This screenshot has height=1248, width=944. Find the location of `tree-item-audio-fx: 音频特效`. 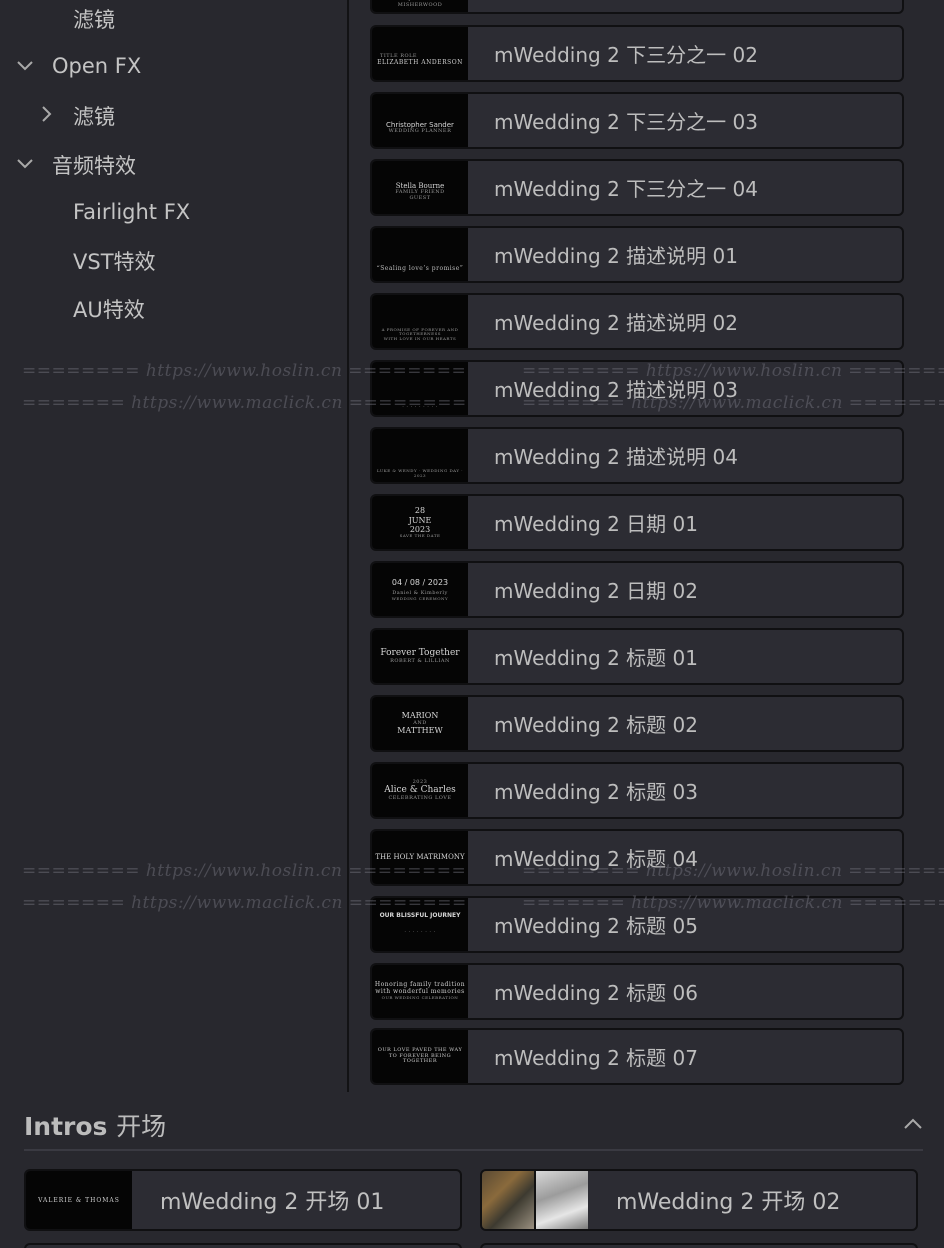

tree-item-audio-fx: 音频特效 is located at coordinates (94, 165).